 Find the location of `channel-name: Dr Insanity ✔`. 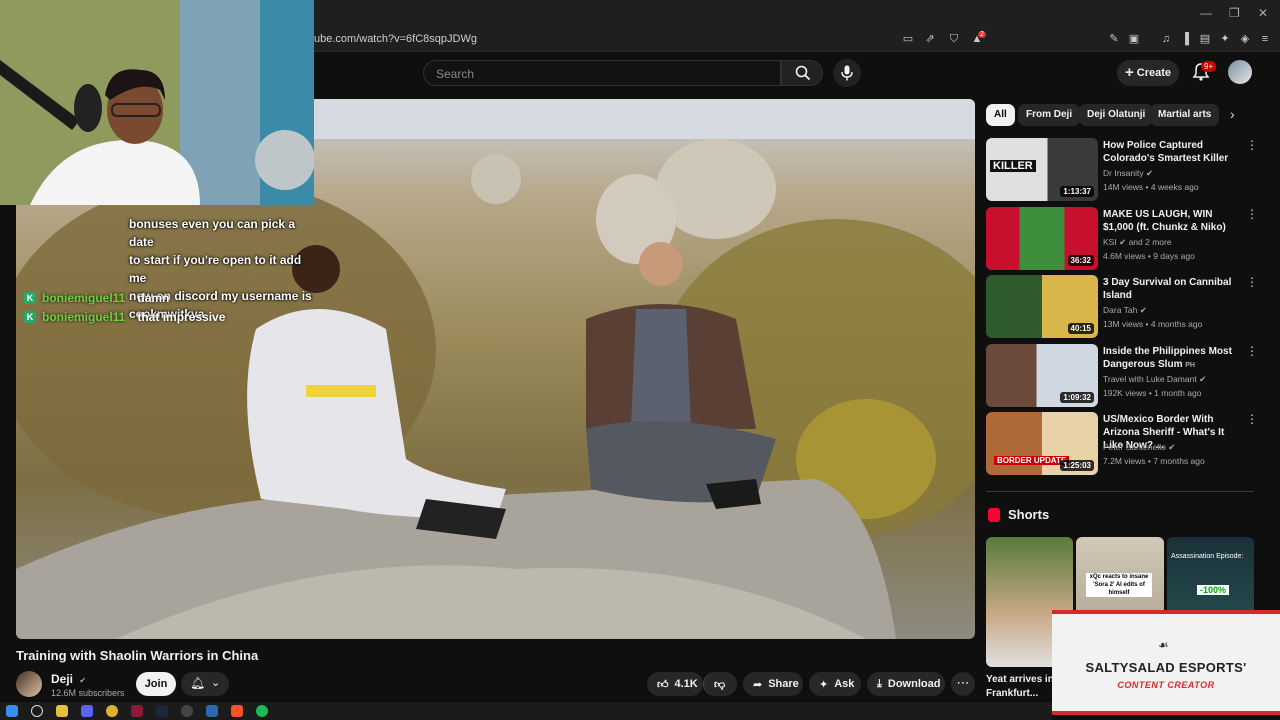

channel-name: Dr Insanity ✔ is located at coordinates (1128, 173).